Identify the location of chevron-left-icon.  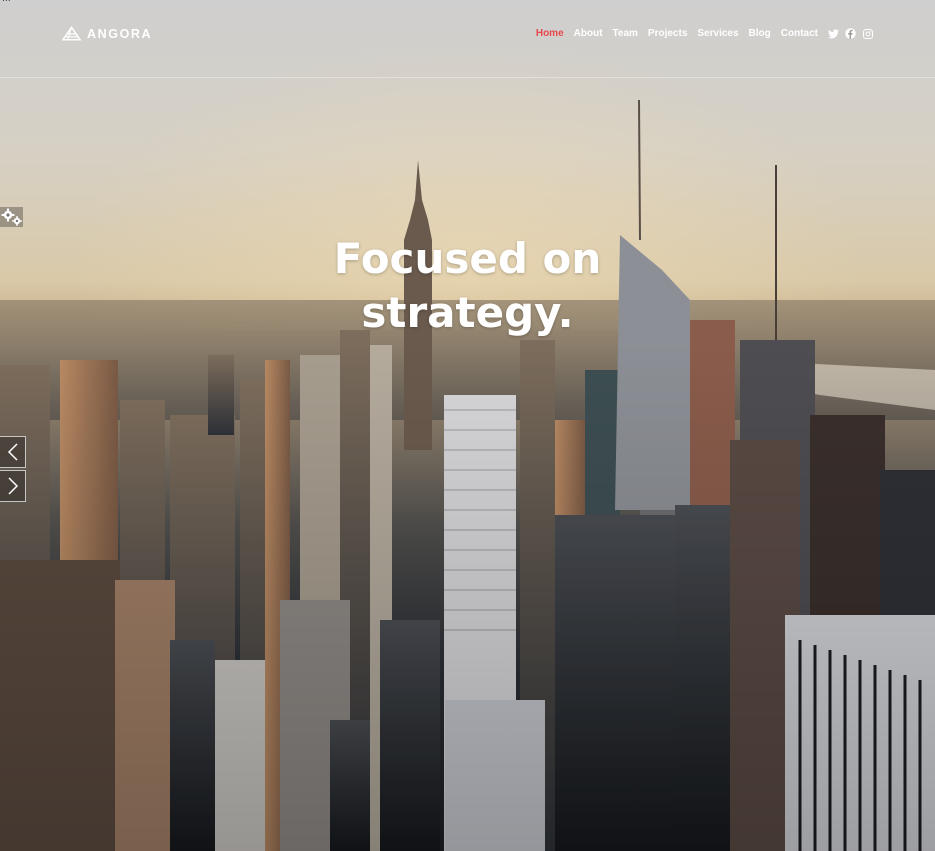
(12, 452).